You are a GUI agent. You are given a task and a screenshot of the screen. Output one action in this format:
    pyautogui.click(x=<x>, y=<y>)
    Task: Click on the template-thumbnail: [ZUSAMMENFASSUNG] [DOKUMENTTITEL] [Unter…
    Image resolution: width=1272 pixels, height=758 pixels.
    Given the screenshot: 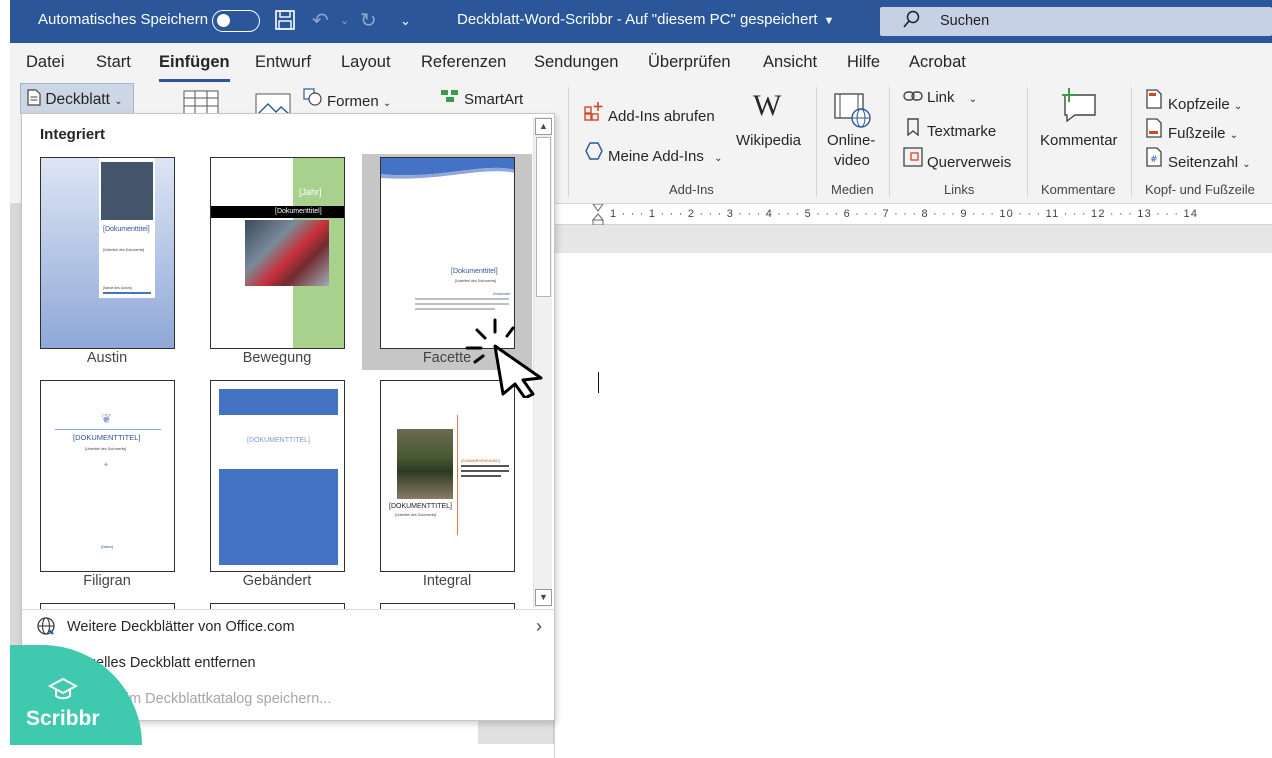 What is the action you would take?
    pyautogui.click(x=447, y=476)
    